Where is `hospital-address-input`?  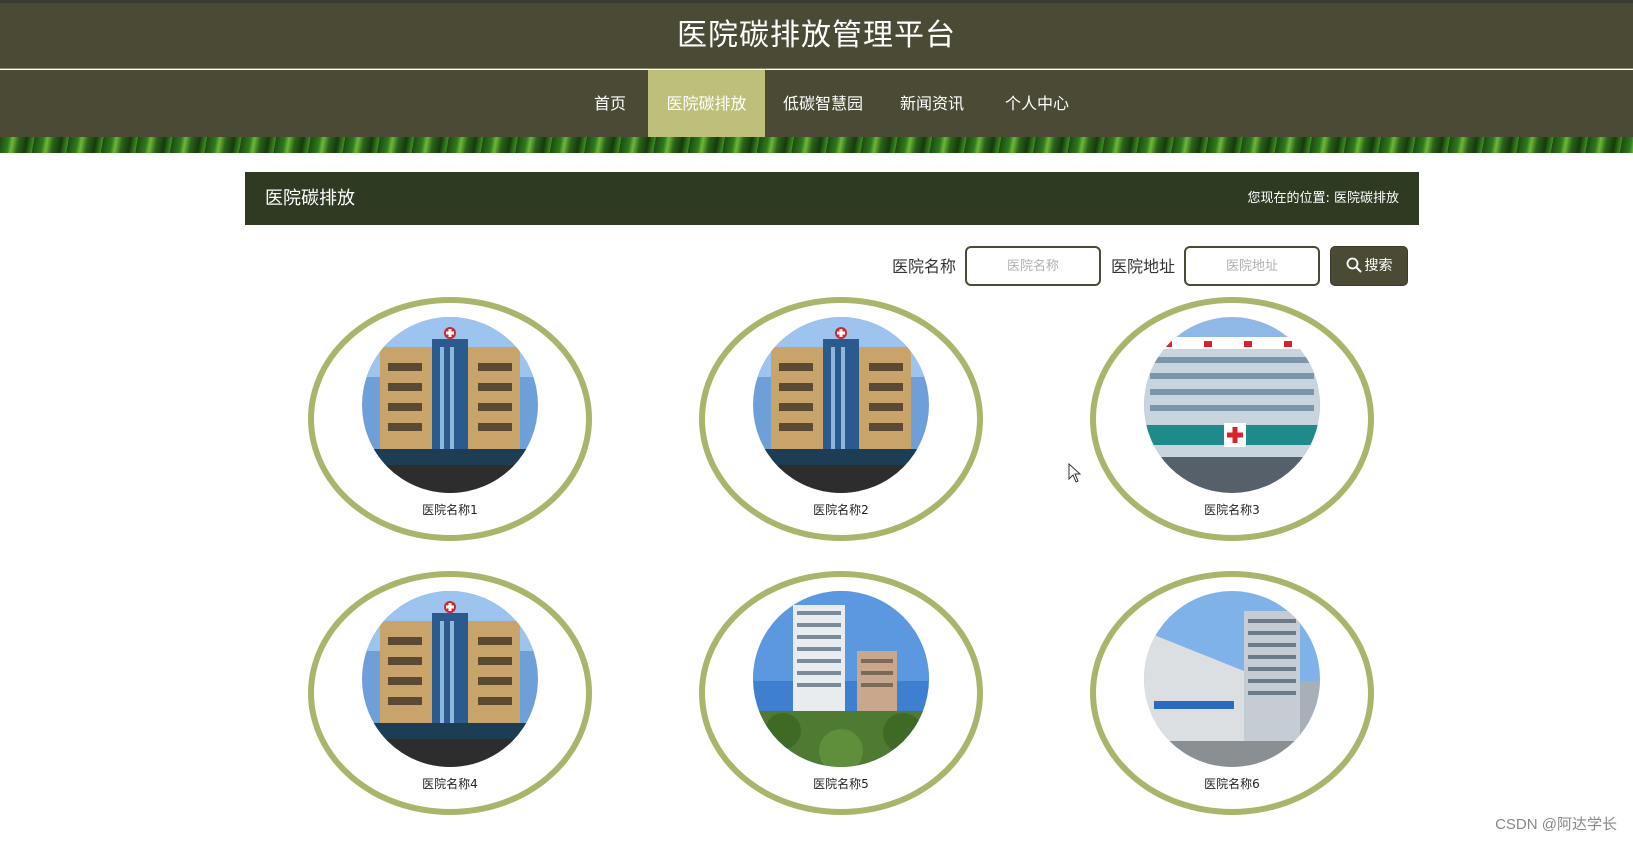
hospital-address-input is located at coordinates (1252, 266).